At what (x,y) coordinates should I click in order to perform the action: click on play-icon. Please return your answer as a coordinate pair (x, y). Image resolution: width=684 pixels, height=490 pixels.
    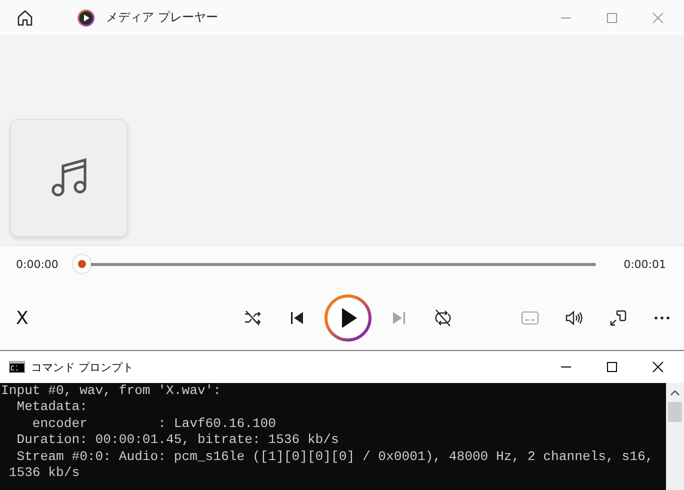
    Looking at the image, I should click on (348, 318).